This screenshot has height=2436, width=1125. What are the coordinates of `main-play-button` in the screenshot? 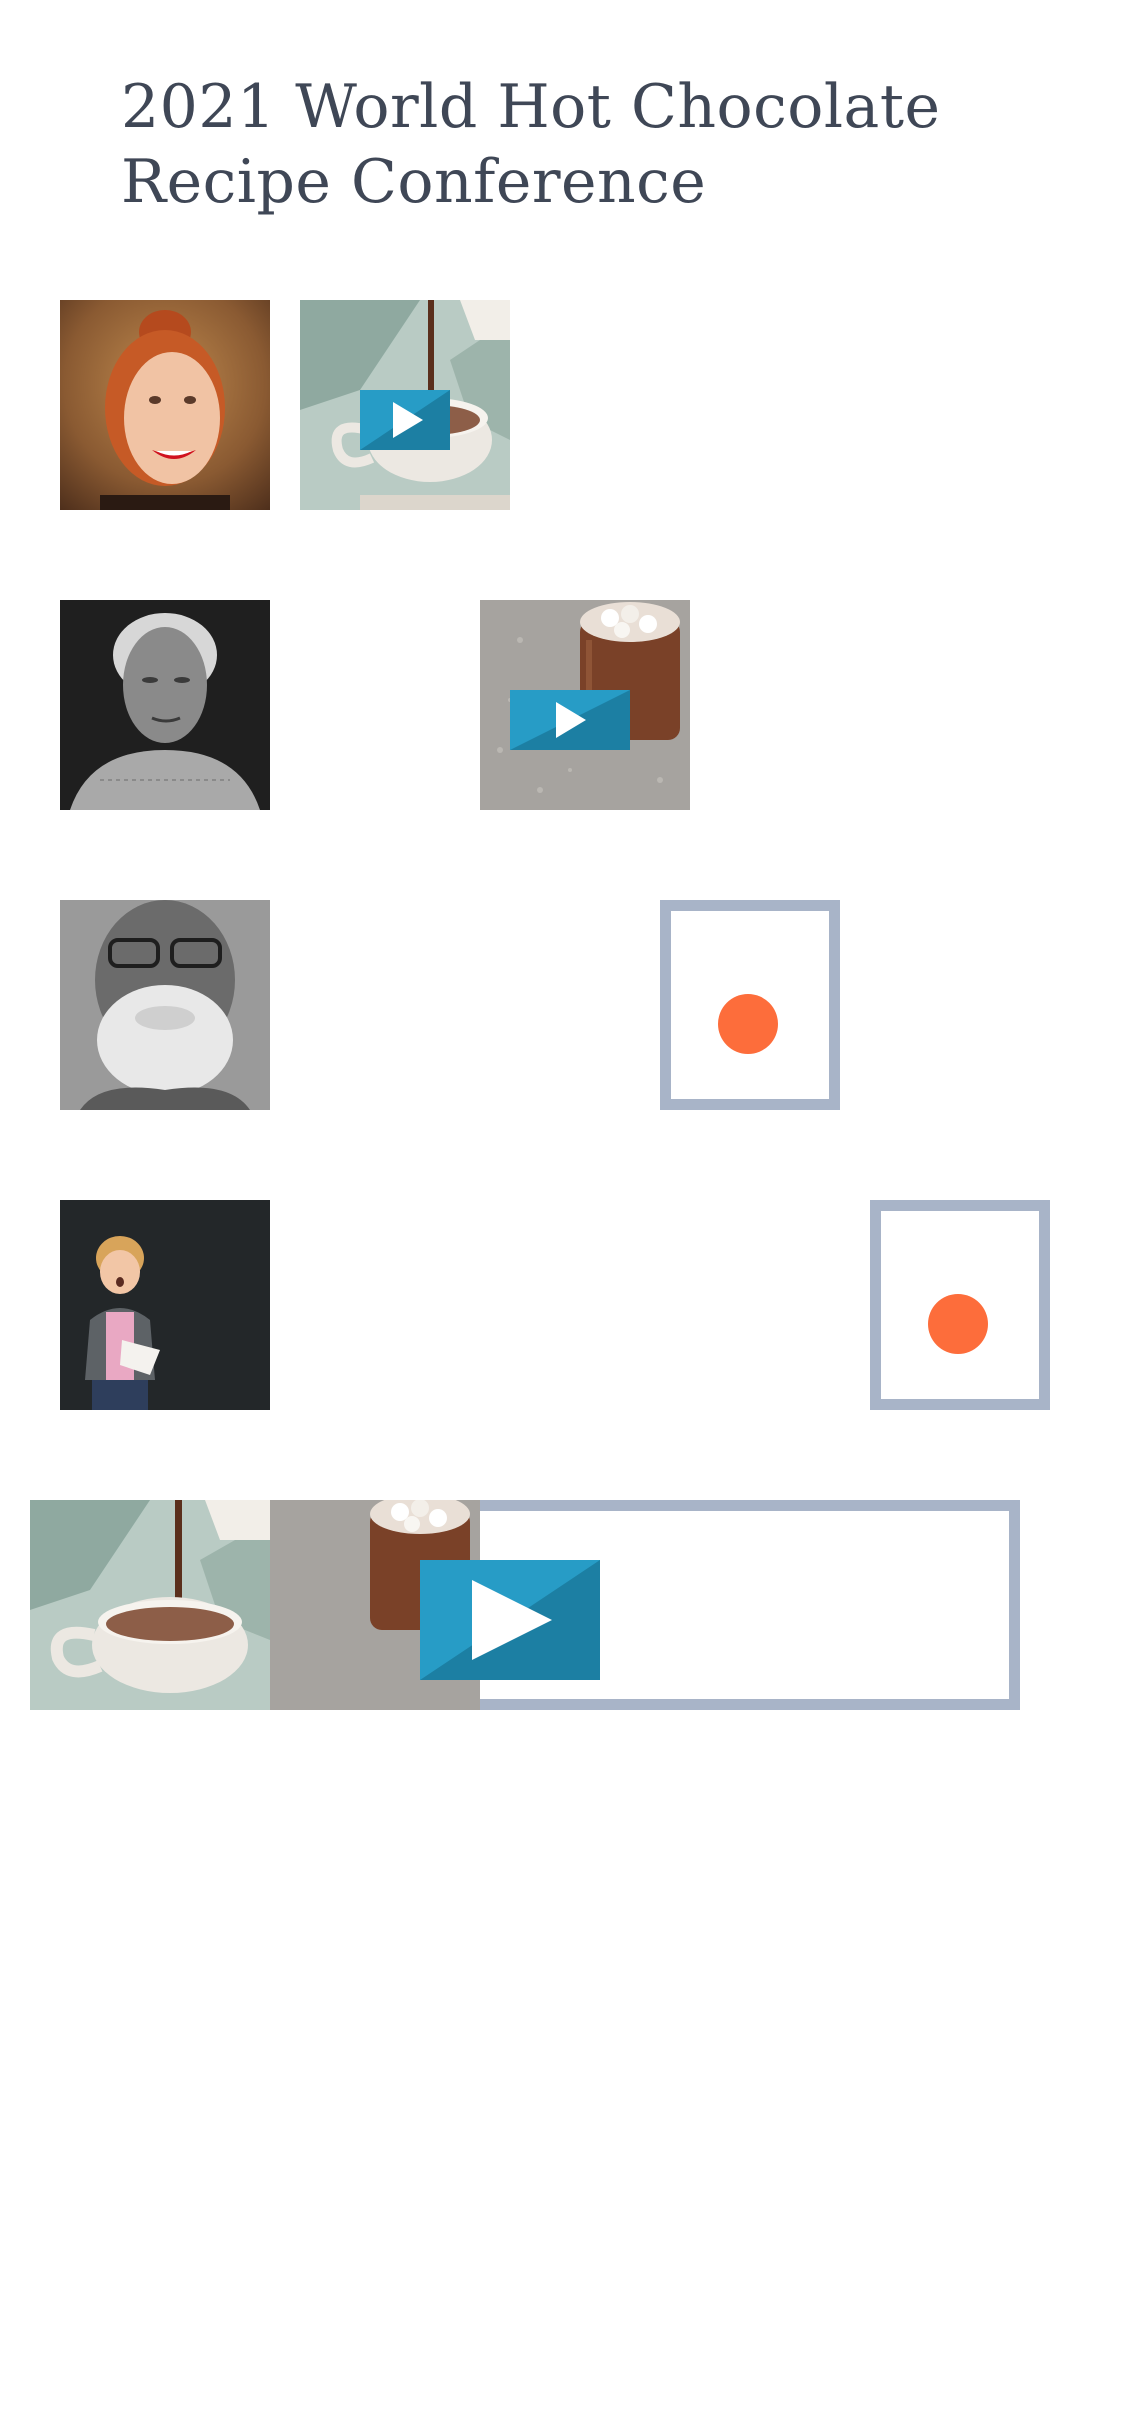 It's located at (510, 1620).